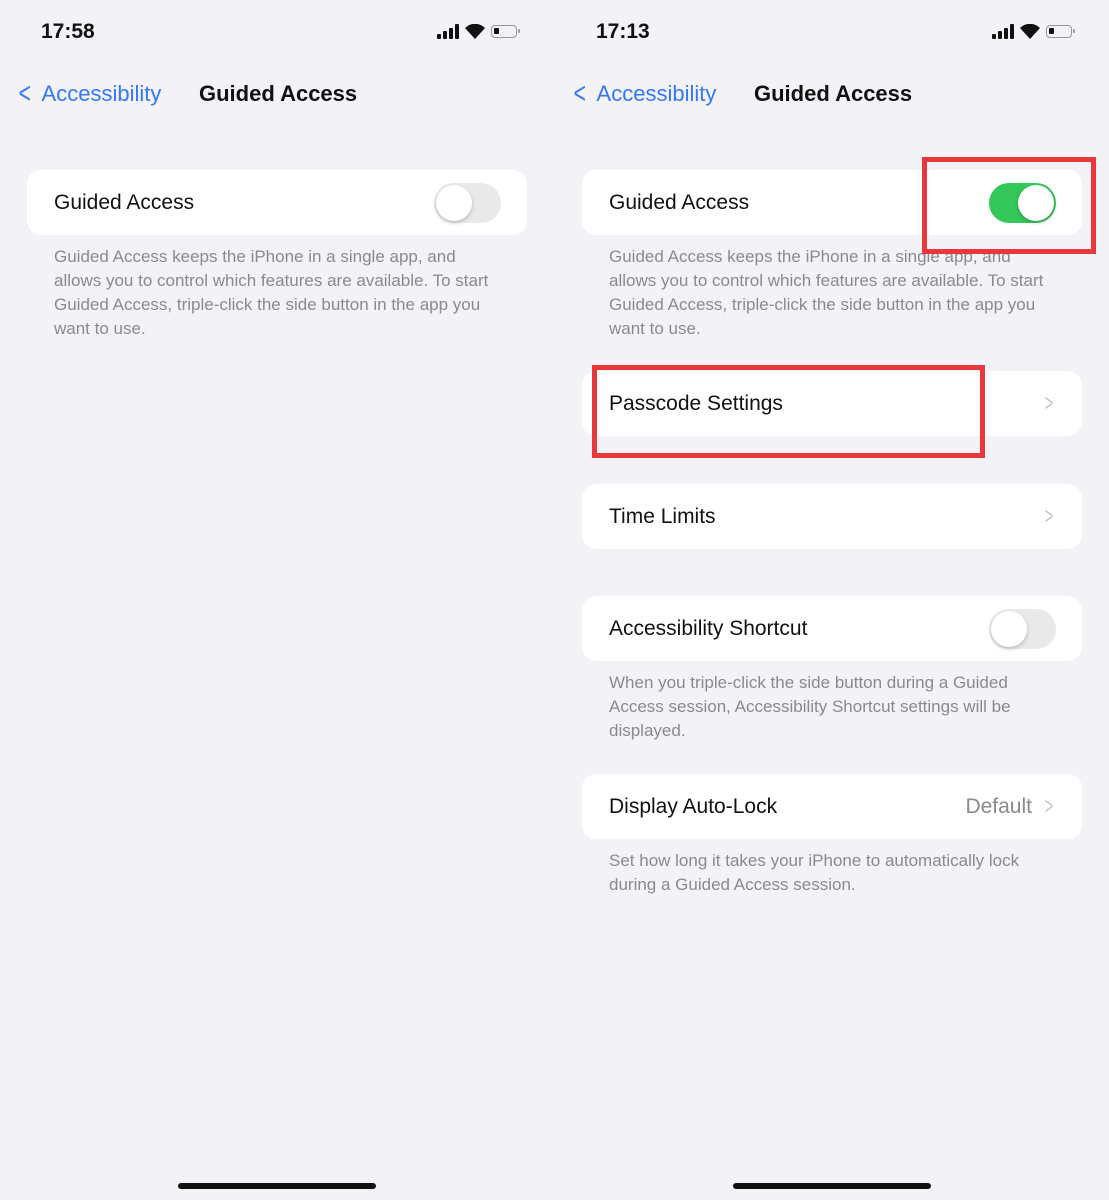 The height and width of the screenshot is (1200, 1109). What do you see at coordinates (832, 516) in the screenshot?
I see `time-limits-row: Time Limits >` at bounding box center [832, 516].